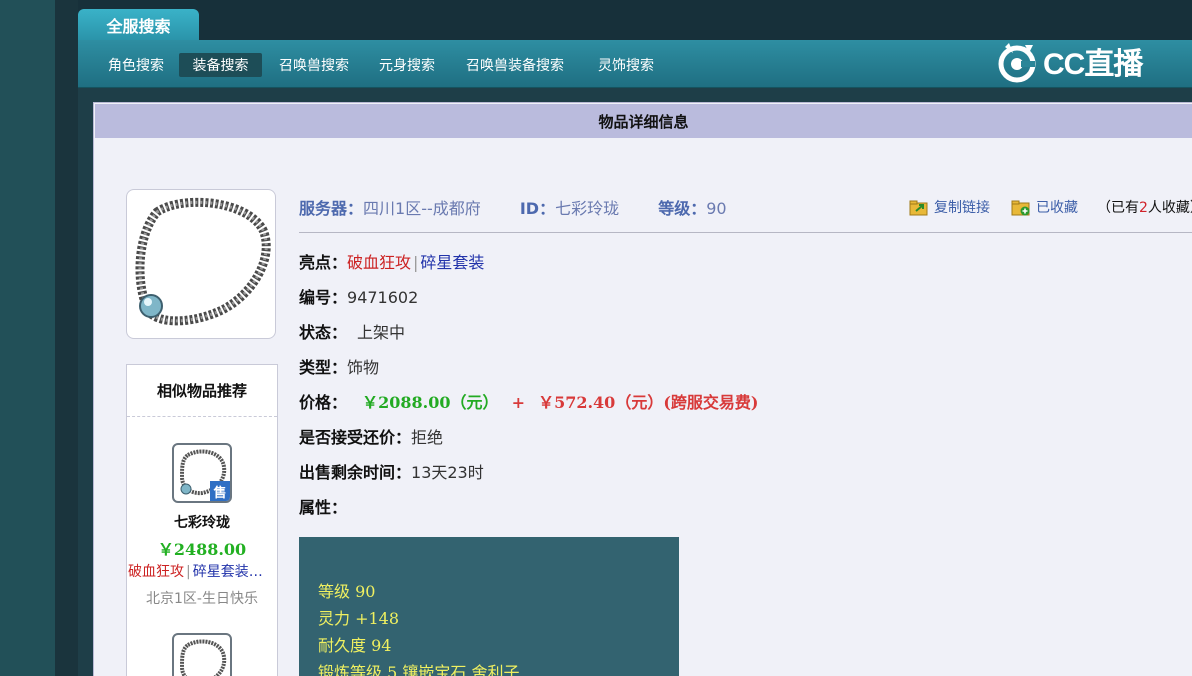  What do you see at coordinates (156, 572) in the screenshot?
I see `similar-tag-1: 破血狂攻` at bounding box center [156, 572].